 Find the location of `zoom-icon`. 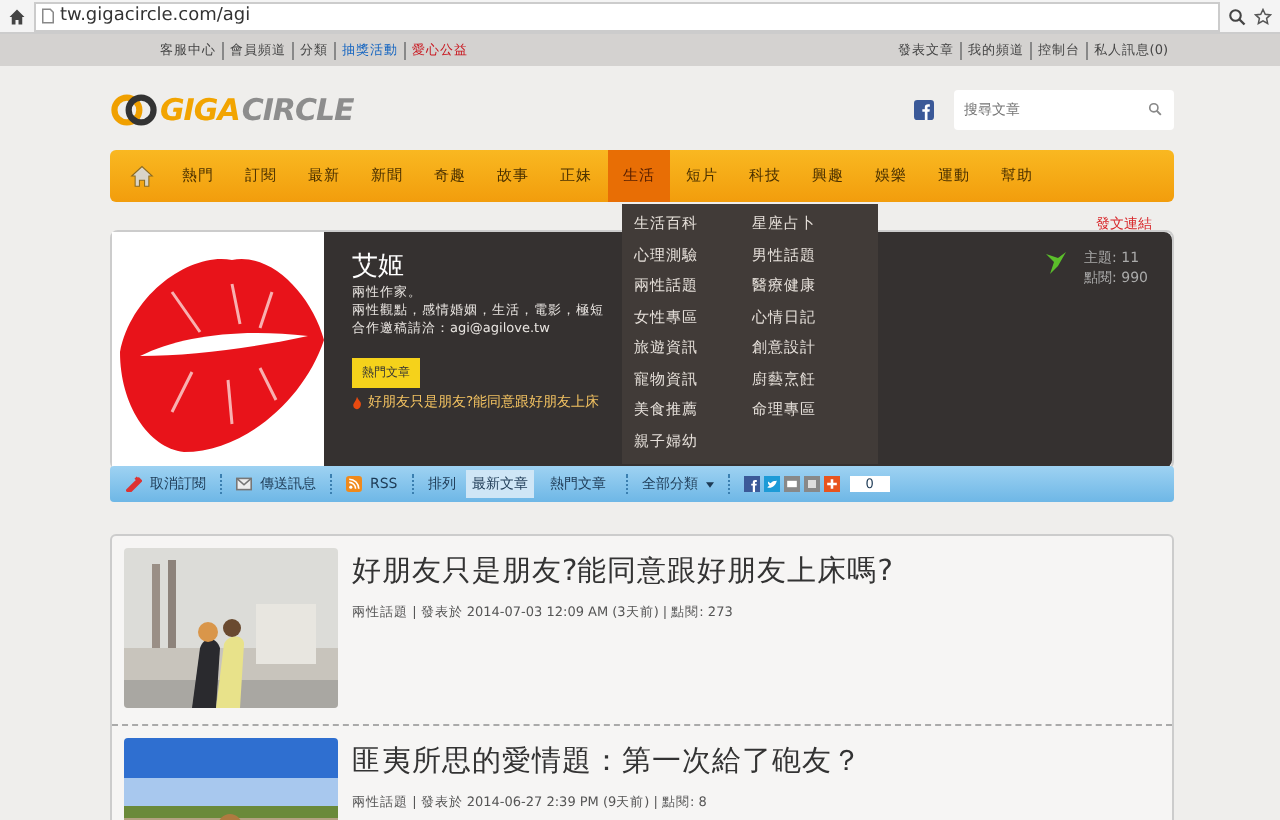

zoom-icon is located at coordinates (1237, 16).